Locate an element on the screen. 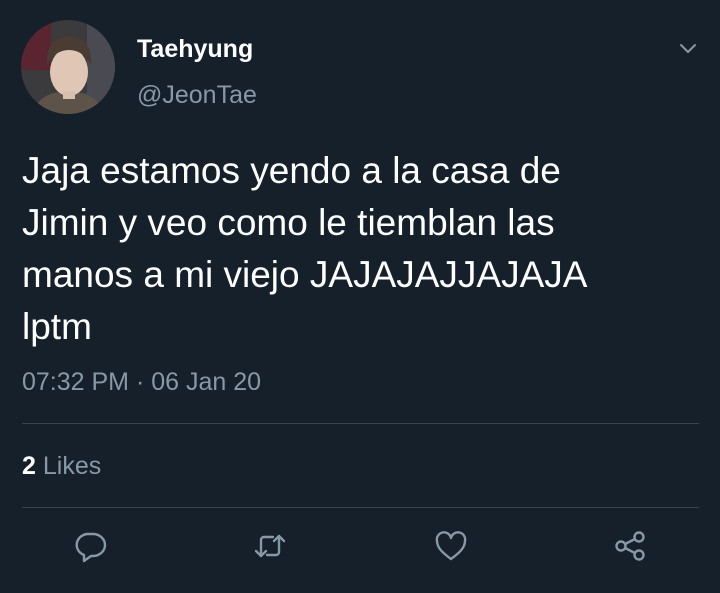 This screenshot has width=720, height=593. reply-button is located at coordinates (90, 546).